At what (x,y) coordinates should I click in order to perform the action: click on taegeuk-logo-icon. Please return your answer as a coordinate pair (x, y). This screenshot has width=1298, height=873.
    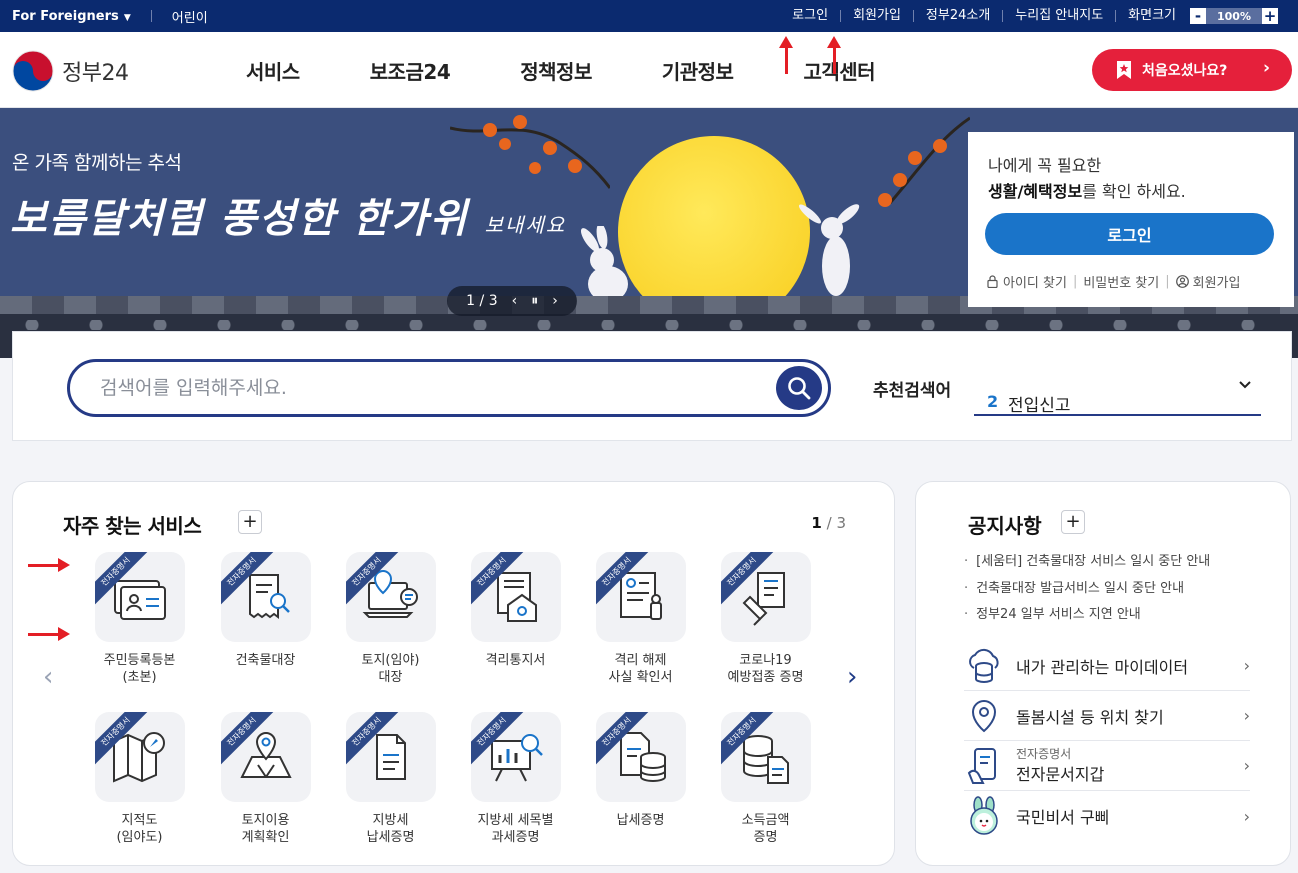
    Looking at the image, I should click on (33, 71).